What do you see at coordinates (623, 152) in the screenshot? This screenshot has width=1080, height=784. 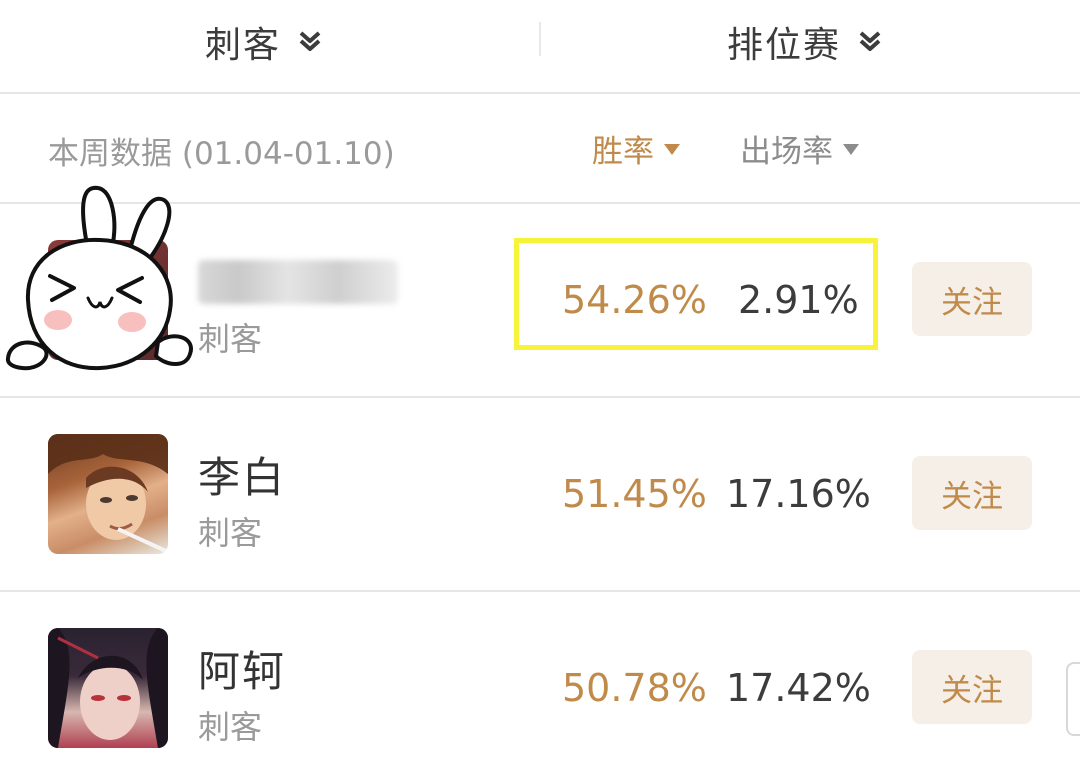 I see `sort-win-rate-label: 胜率` at bounding box center [623, 152].